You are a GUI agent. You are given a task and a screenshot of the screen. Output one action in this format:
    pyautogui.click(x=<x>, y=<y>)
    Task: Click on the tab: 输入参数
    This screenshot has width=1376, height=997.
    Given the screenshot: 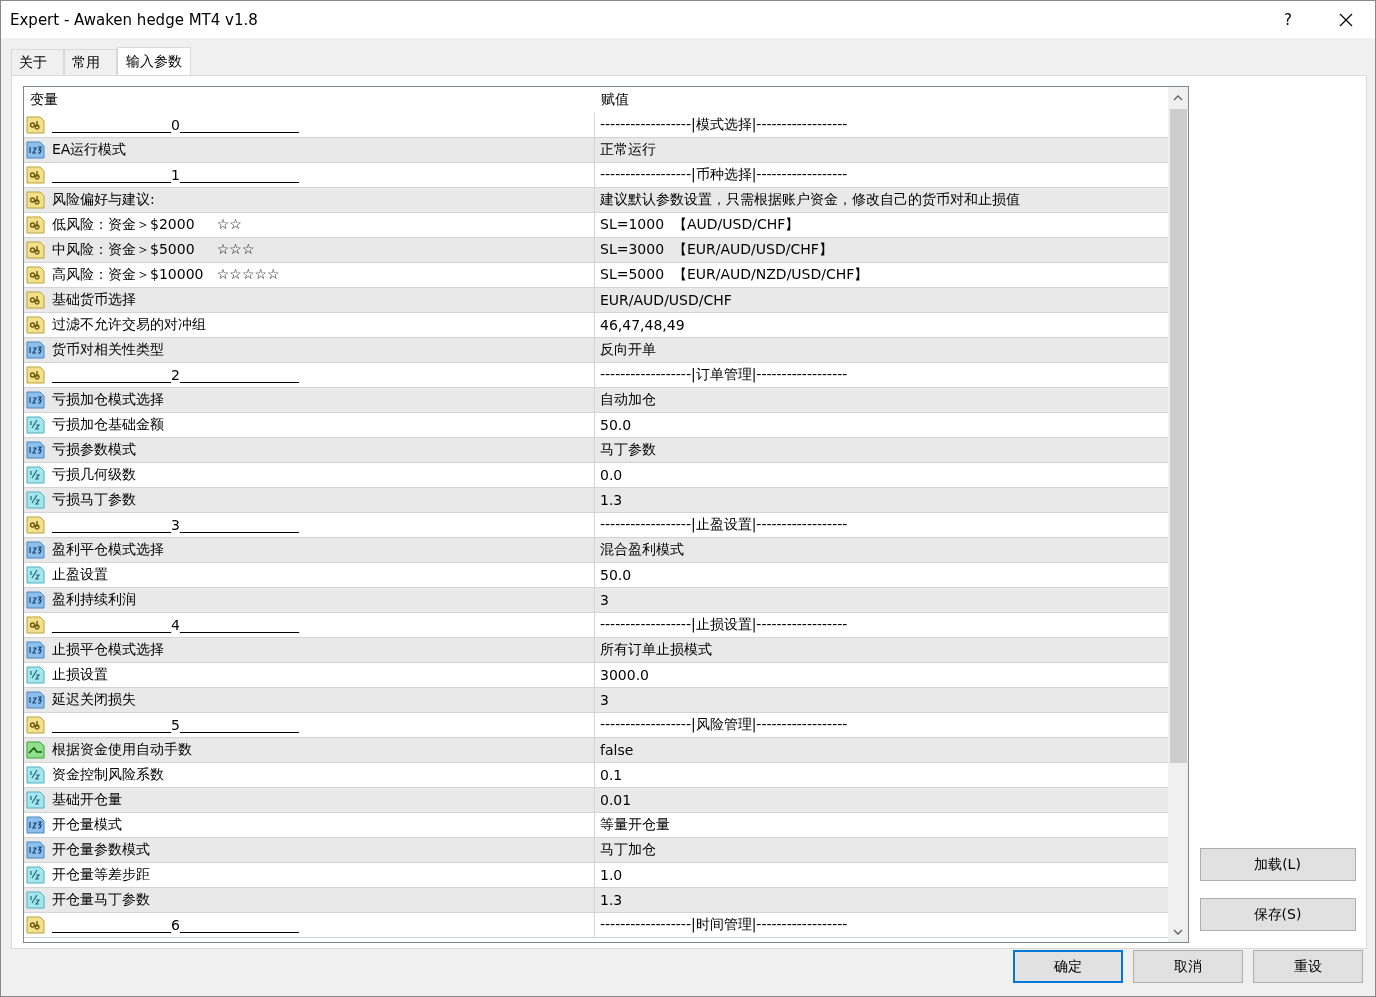 What is the action you would take?
    pyautogui.click(x=154, y=61)
    